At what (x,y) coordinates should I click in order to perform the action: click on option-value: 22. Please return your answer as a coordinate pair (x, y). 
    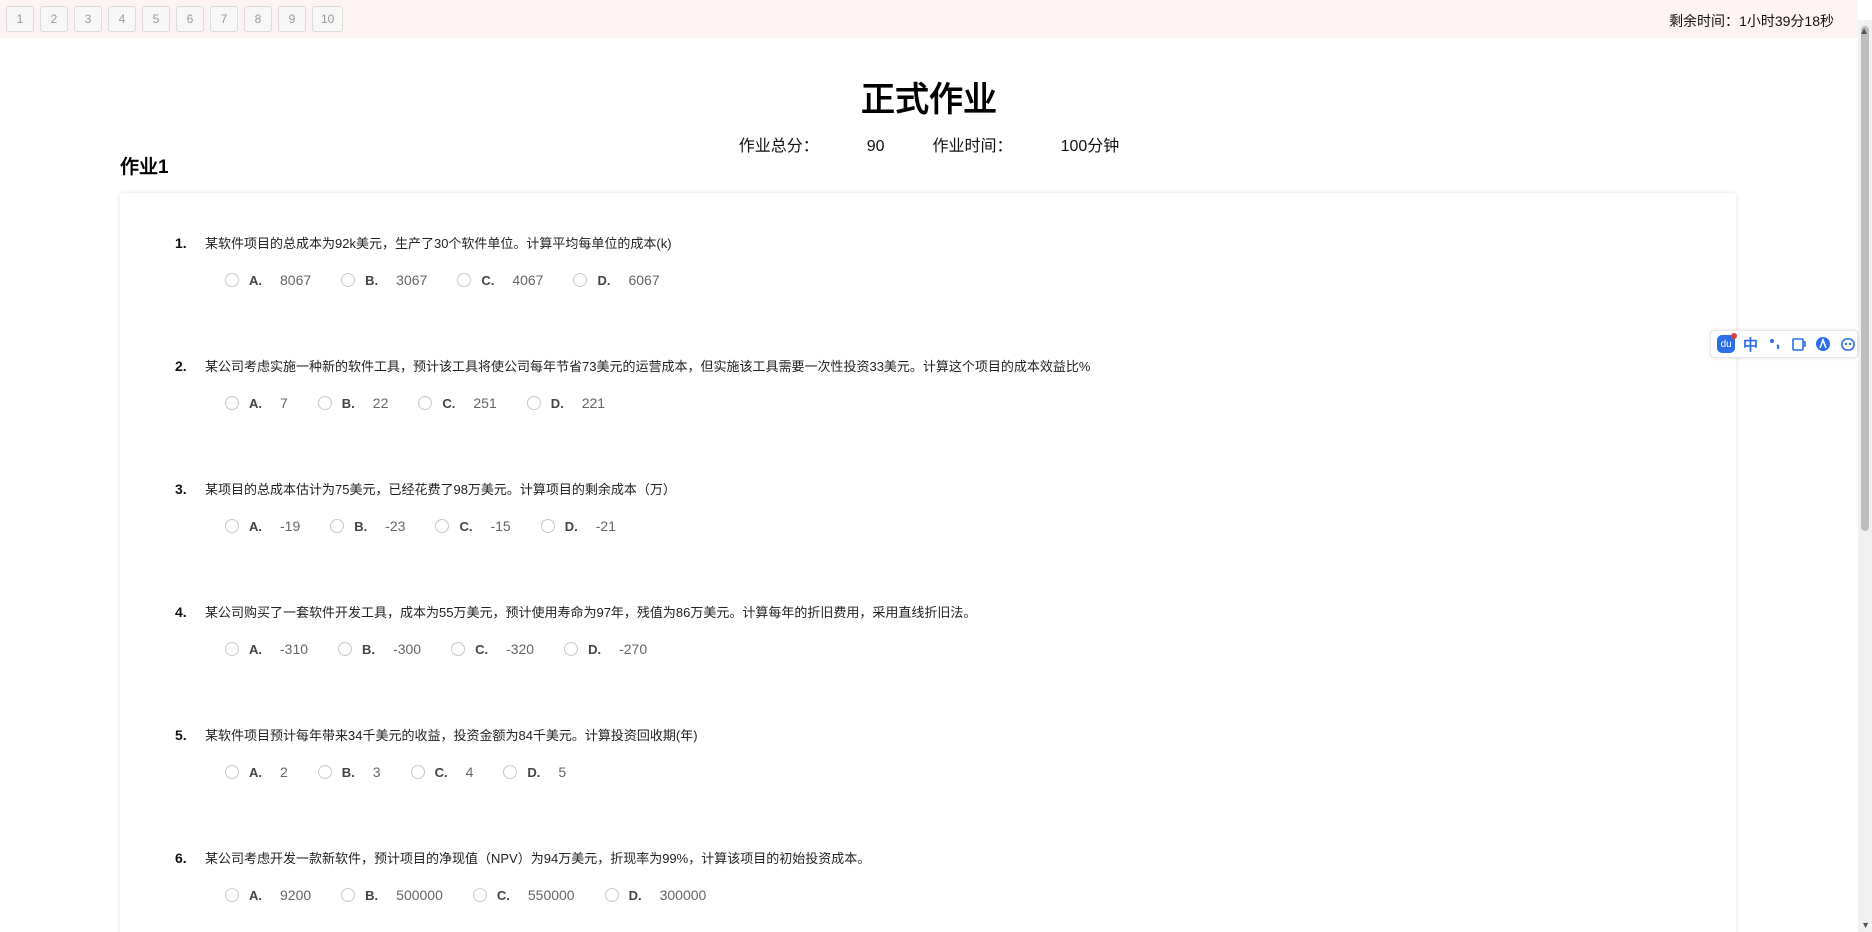
    Looking at the image, I should click on (380, 403).